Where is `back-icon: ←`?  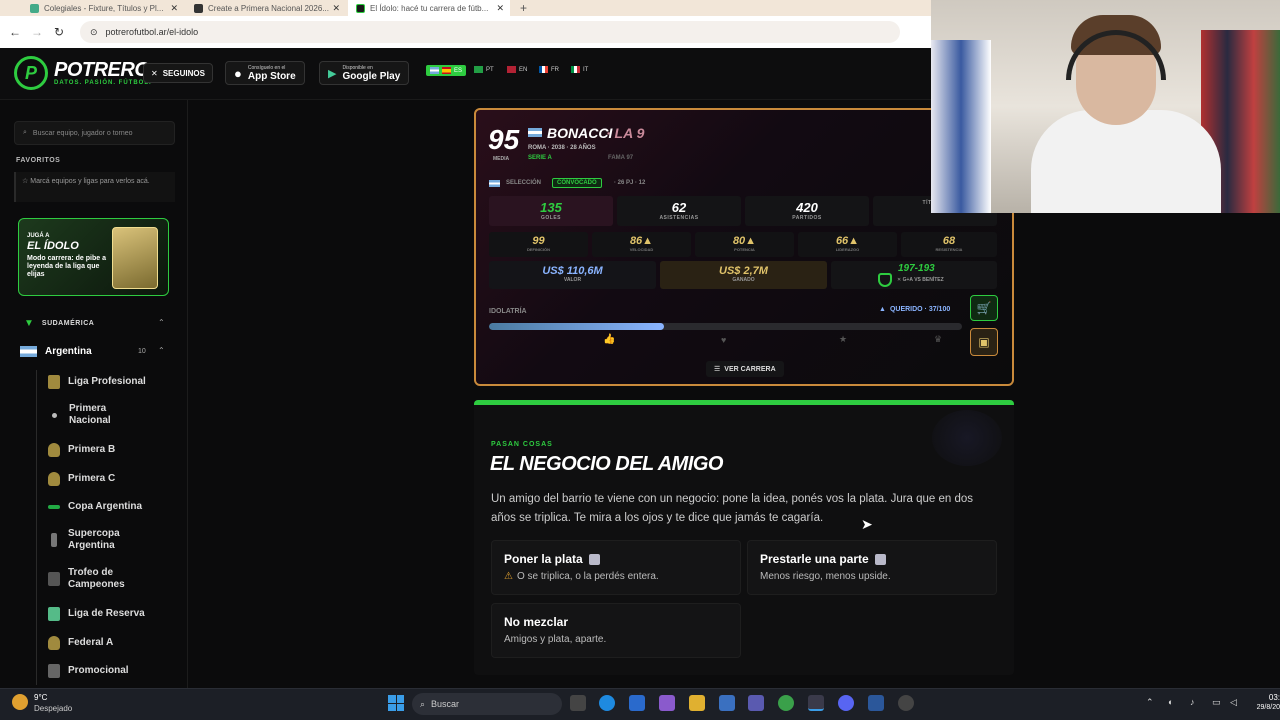
back-icon: ← is located at coordinates (15, 32).